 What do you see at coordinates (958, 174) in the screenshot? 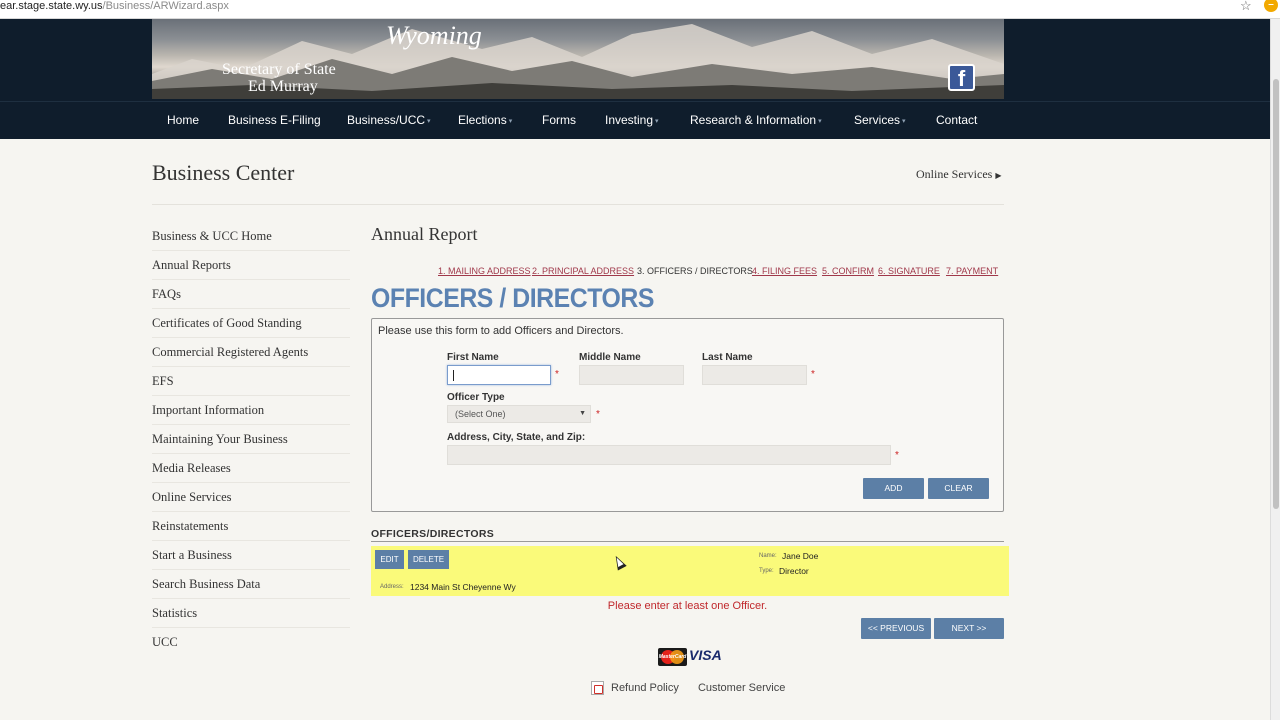
I see `online-services-link: Online Services ▶` at bounding box center [958, 174].